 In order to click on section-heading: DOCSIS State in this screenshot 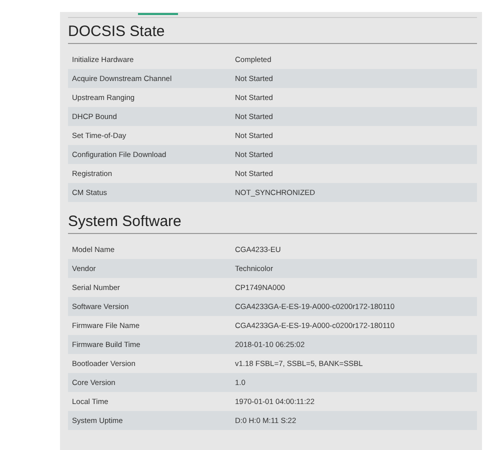, I will do `click(272, 31)`.